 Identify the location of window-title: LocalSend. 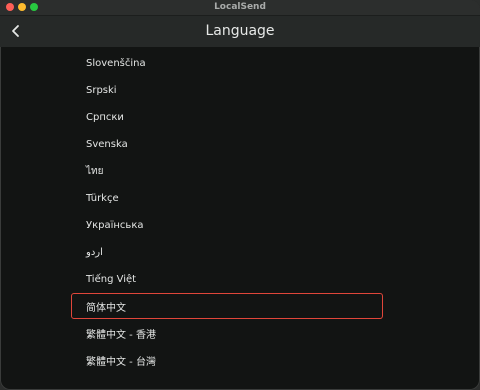
(240, 7).